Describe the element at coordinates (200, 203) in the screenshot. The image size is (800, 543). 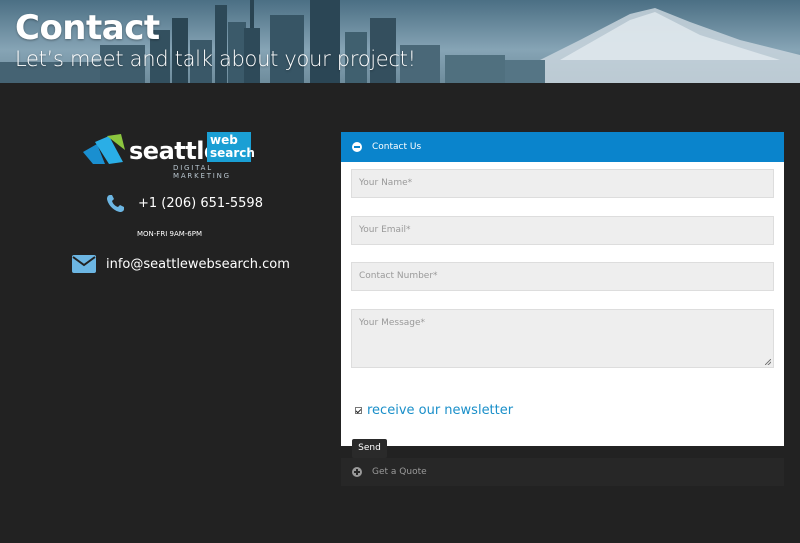
I see `phone-number: +1 (206) 651-5598` at that location.